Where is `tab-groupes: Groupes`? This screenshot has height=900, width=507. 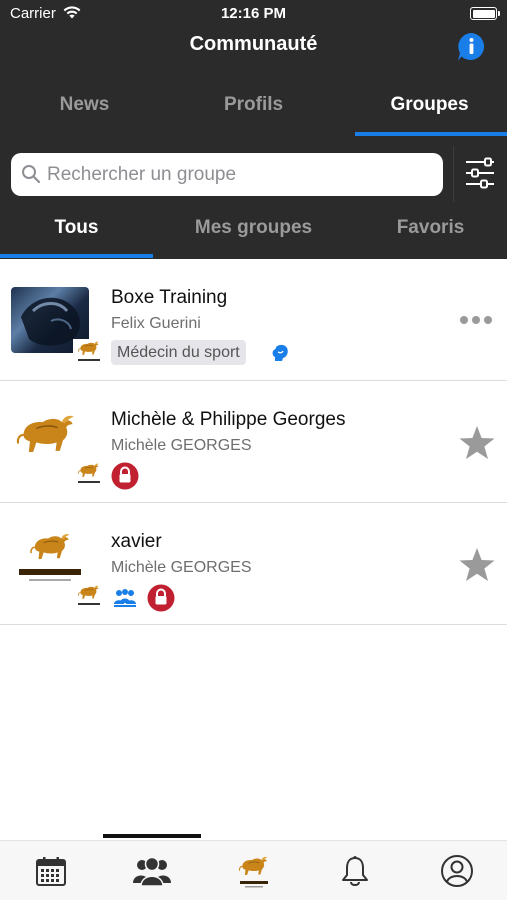 tab-groupes: Groupes is located at coordinates (426, 105).